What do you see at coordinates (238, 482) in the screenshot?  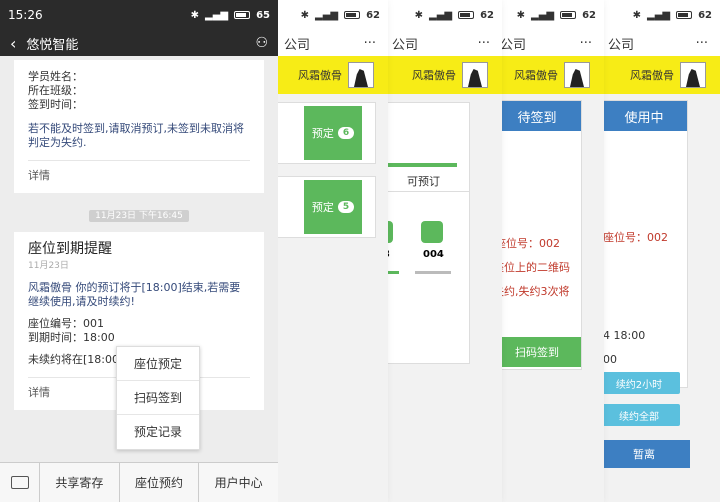 I see `menu-tab-user-center: 用户中心` at bounding box center [238, 482].